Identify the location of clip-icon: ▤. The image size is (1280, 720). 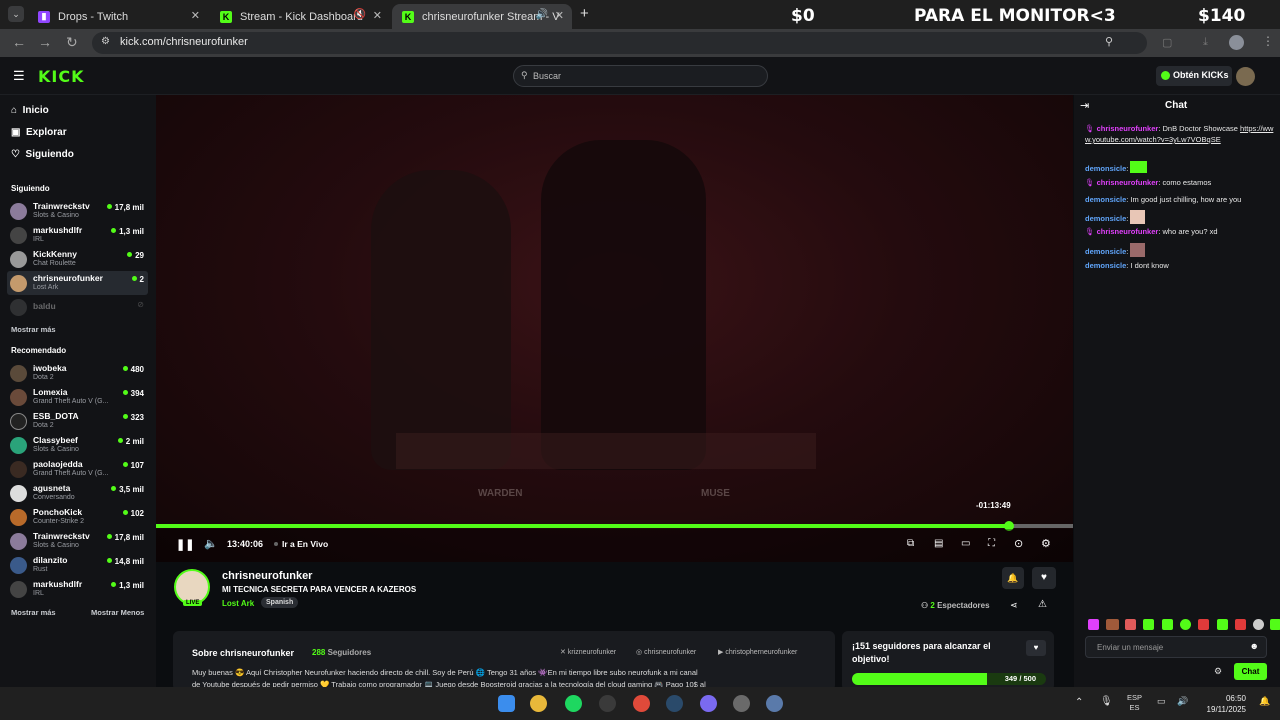
(938, 543).